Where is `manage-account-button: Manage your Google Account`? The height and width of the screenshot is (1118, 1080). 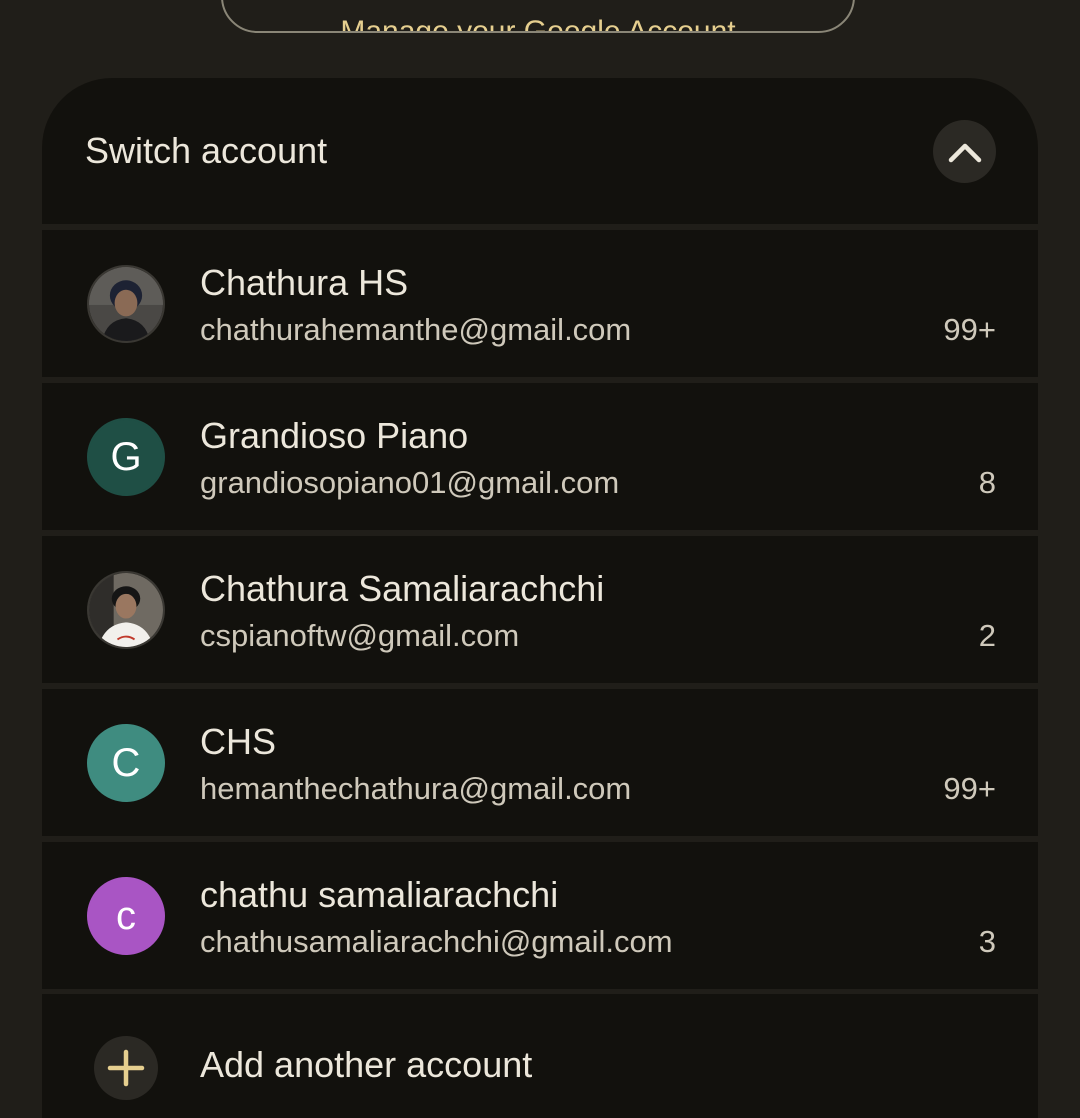 manage-account-button: Manage your Google Account is located at coordinates (538, 16).